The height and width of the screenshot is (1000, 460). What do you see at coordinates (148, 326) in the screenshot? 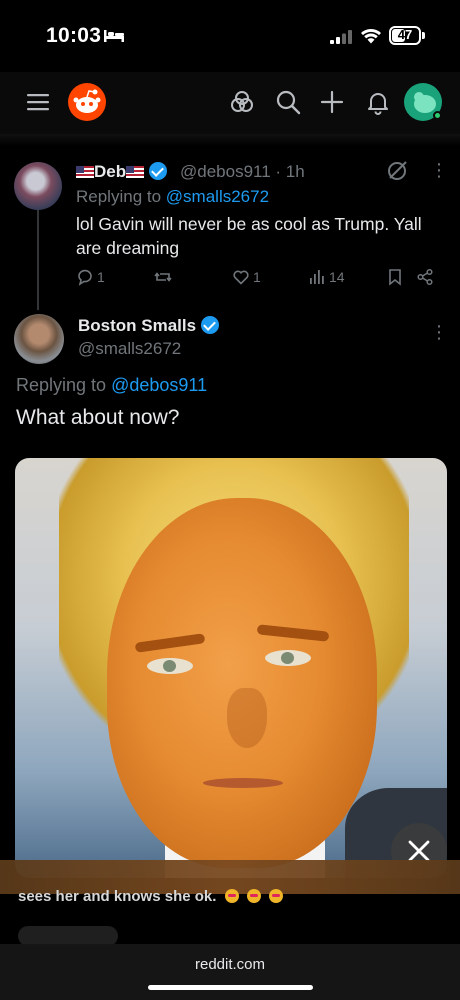
I see `tweet2-author: Boston Smalls` at bounding box center [148, 326].